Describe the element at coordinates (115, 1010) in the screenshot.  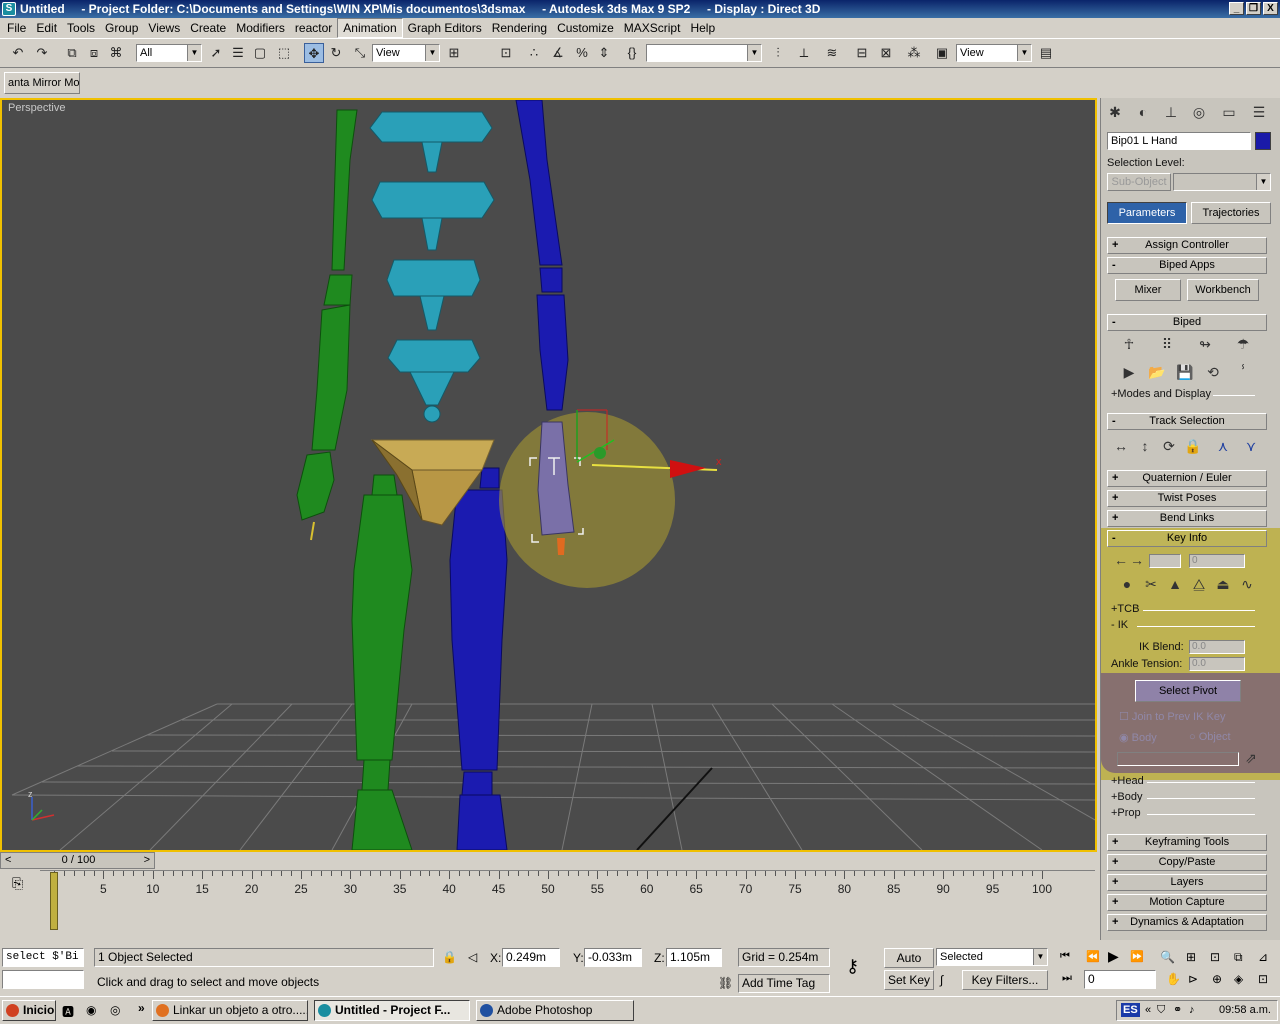
I see `quicklaunch-icon-3: ◎` at that location.